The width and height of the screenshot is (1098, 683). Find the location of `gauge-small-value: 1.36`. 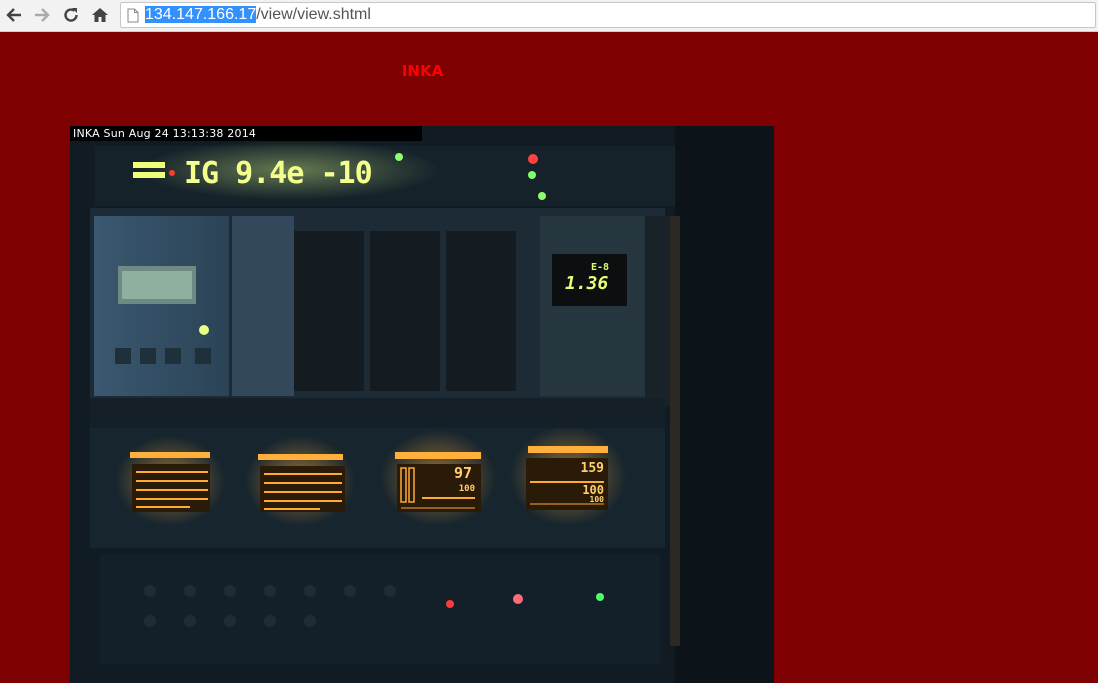

gauge-small-value: 1.36 is located at coordinates (587, 283).